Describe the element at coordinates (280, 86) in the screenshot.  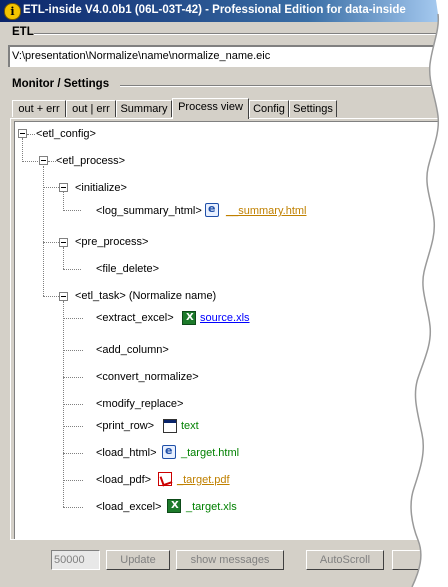
I see `monitor-group-divider` at that location.